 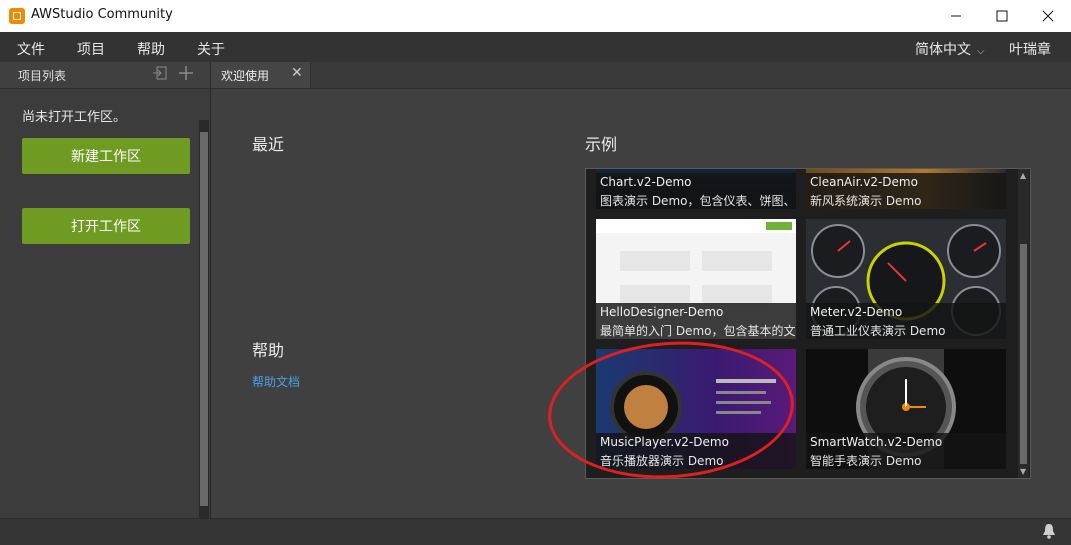 What do you see at coordinates (151, 49) in the screenshot?
I see `menu-help: 帮助` at bounding box center [151, 49].